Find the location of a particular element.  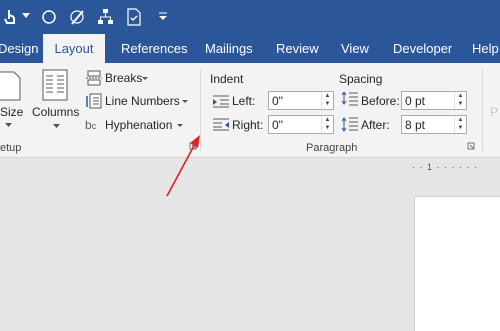

page-setup-group-label: etup is located at coordinates (11, 148).